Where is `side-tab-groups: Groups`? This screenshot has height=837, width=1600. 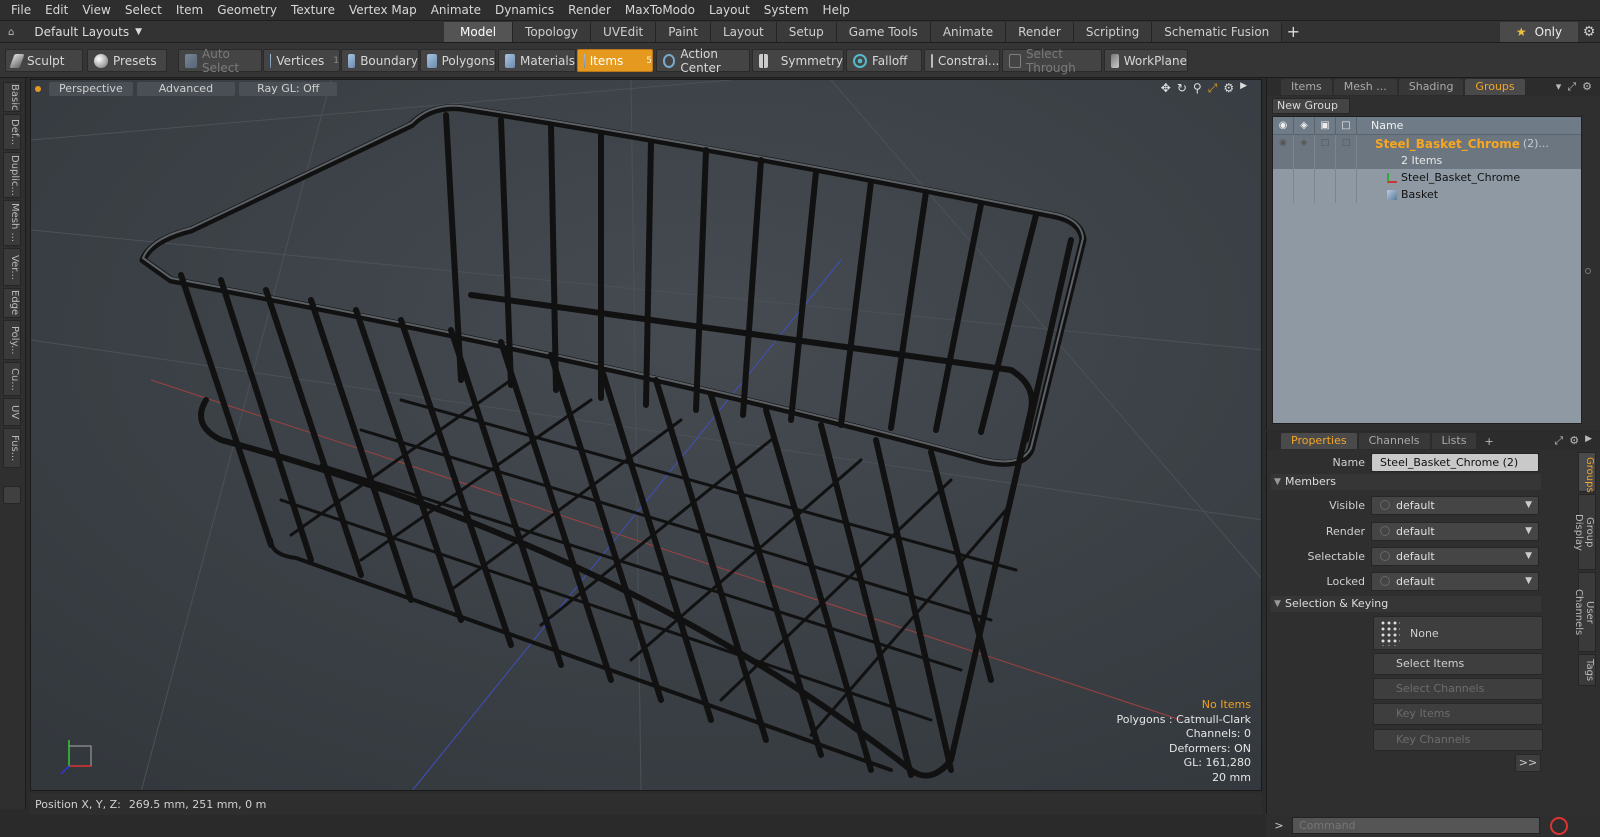 side-tab-groups: Groups is located at coordinates (1587, 472).